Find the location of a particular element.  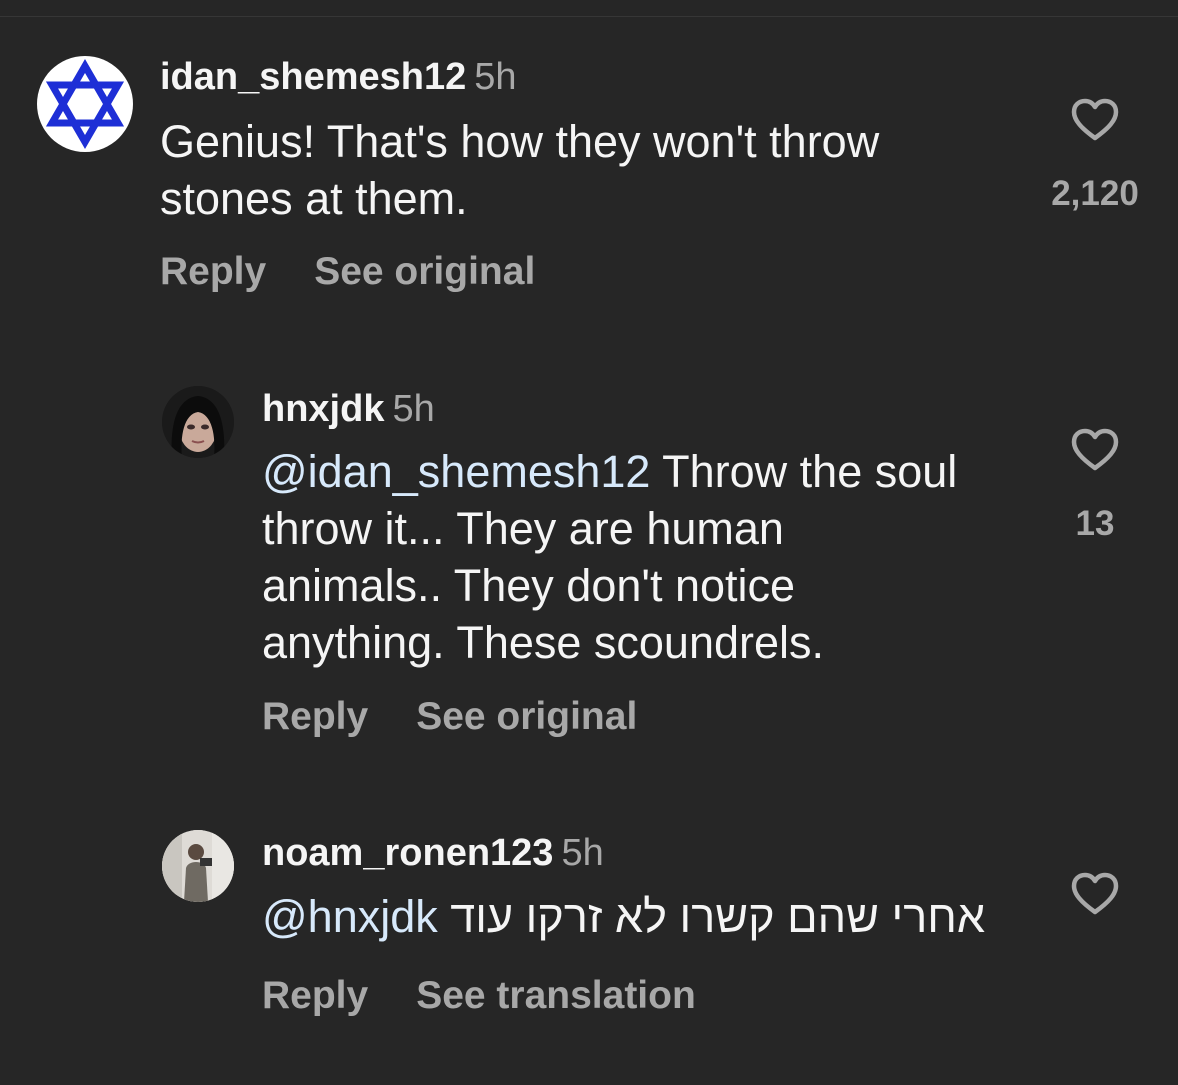

see-translation-button: See translation is located at coordinates (556, 996).